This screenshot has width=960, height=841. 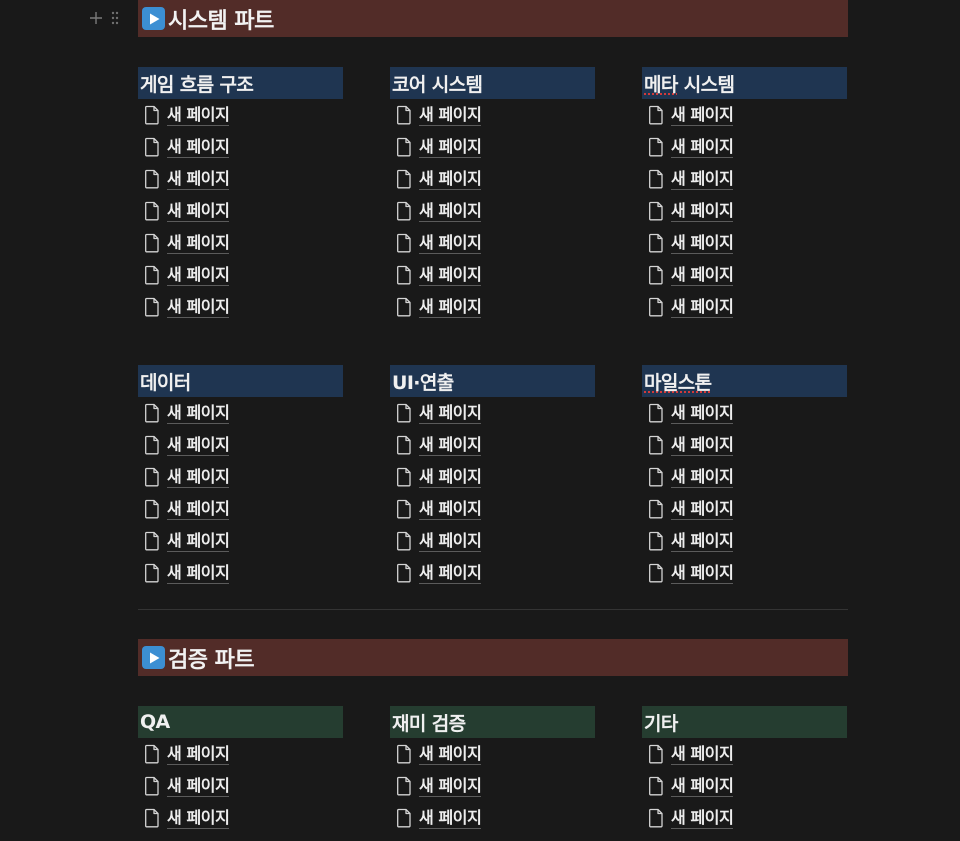 I want to click on drag-handle-icon, so click(x=115, y=18).